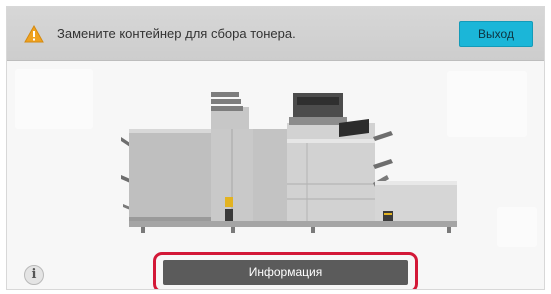 The height and width of the screenshot is (294, 551). Describe the element at coordinates (176, 33) in the screenshot. I see `warning-message: Замените контейнер для сбора тонера.` at that location.